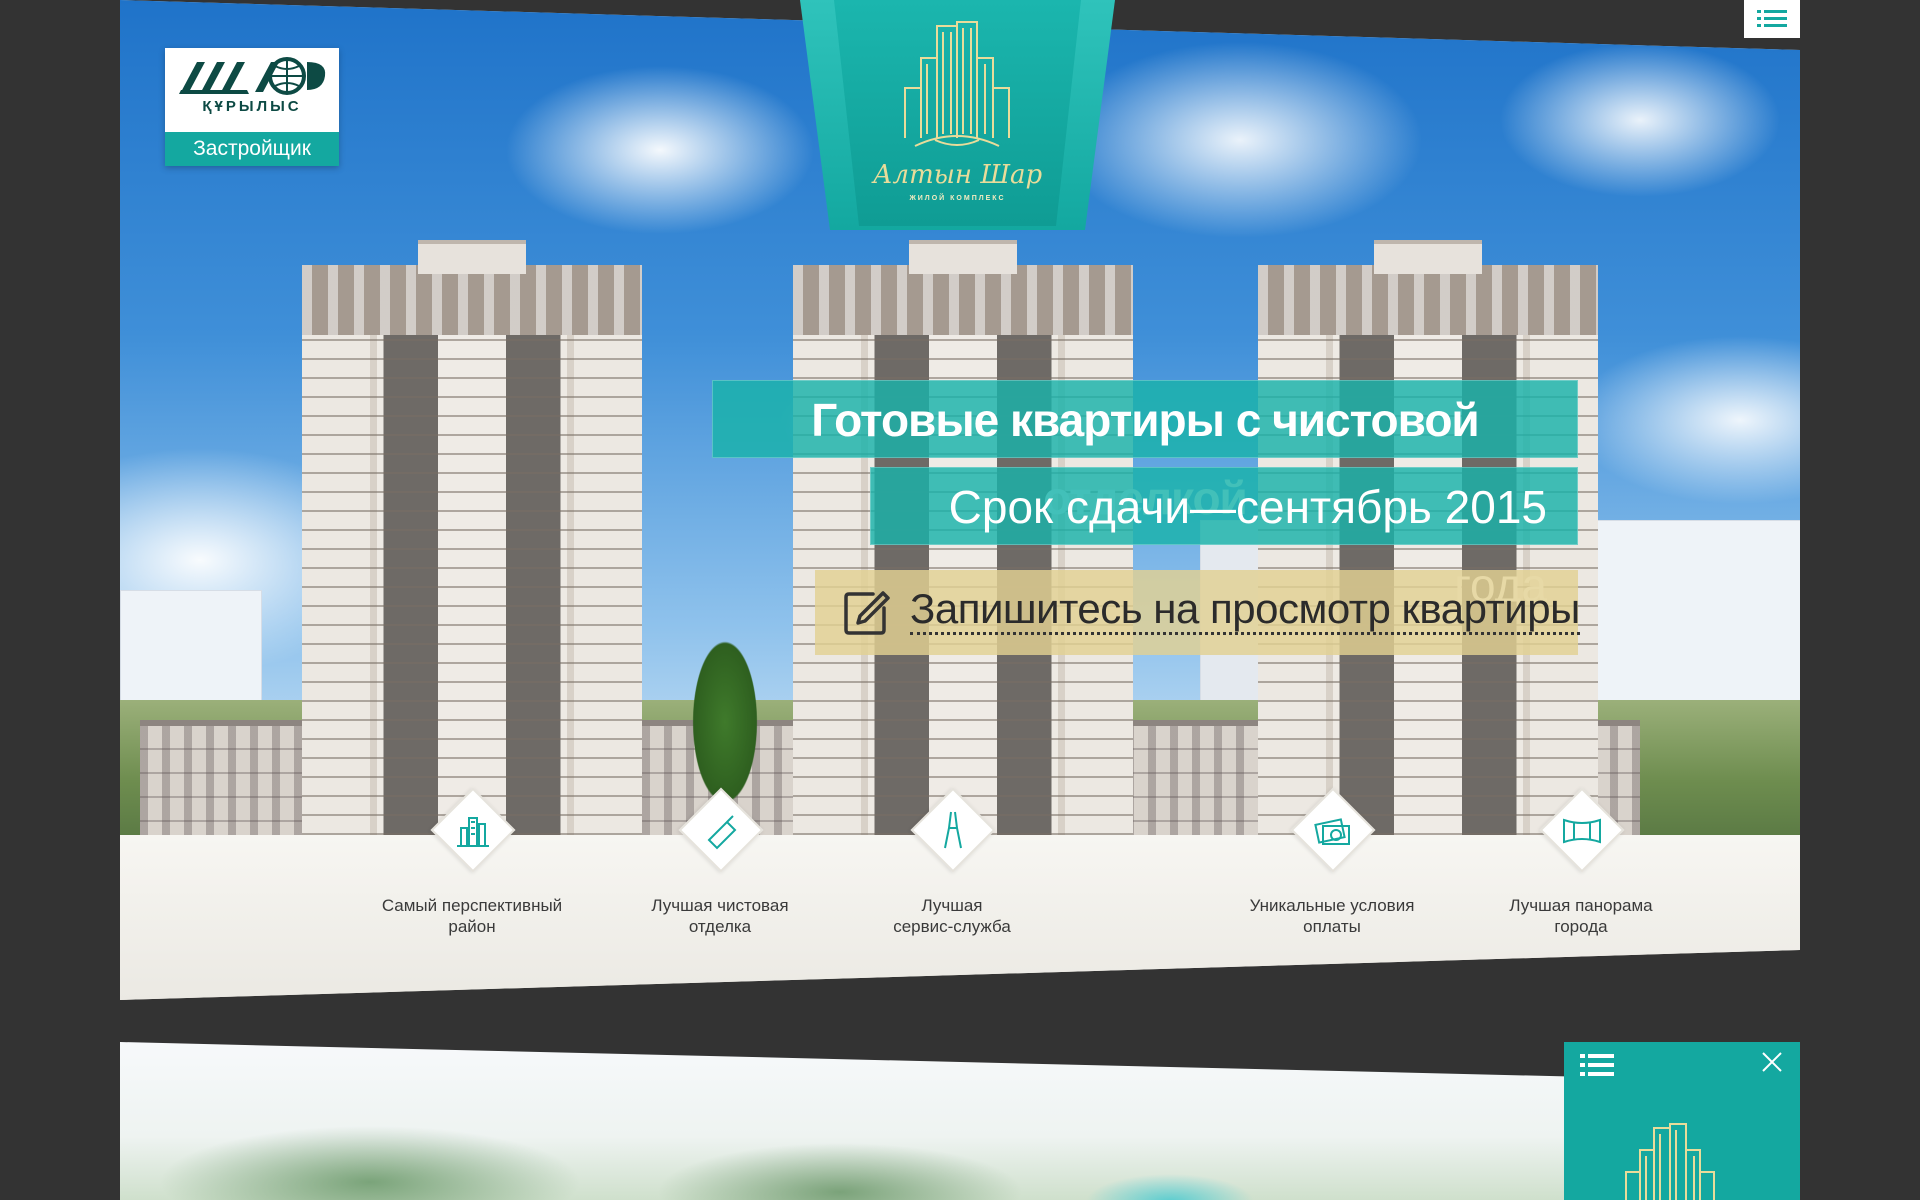 This screenshot has height=1200, width=1920. I want to click on book-viewing-button: Запишитесь на просмотр квартиры, so click(1197, 612).